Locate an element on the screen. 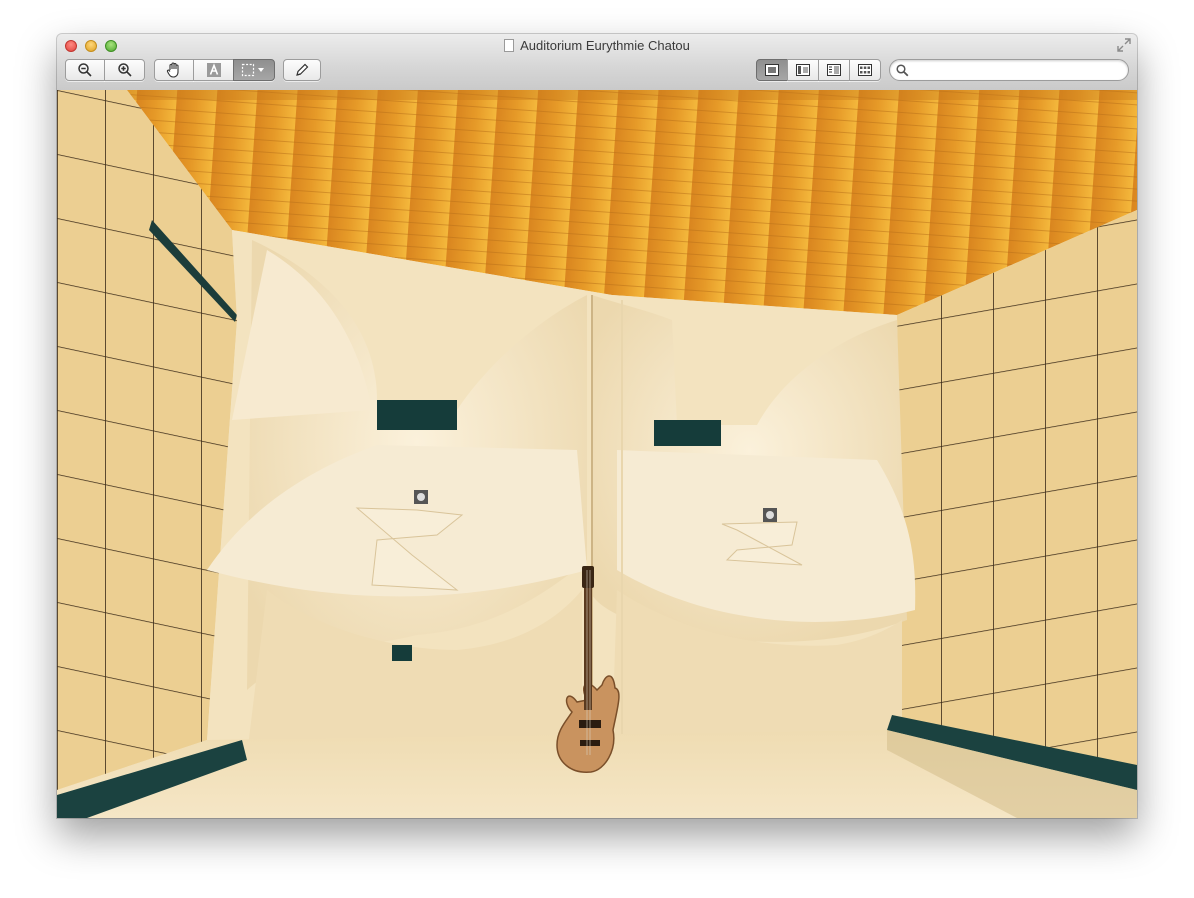  thumbnails-icon is located at coordinates (803, 70).